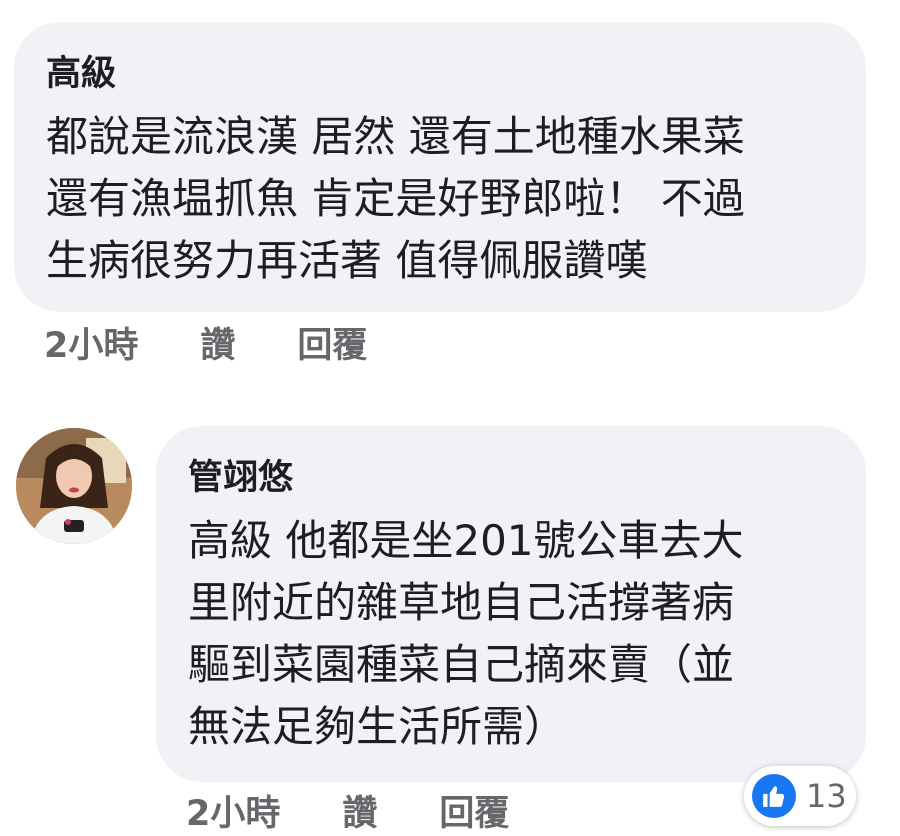 The width and height of the screenshot is (900, 836). Describe the element at coordinates (466, 540) in the screenshot. I see `comment-line: 高級 他都是坐201號公車去大` at that location.